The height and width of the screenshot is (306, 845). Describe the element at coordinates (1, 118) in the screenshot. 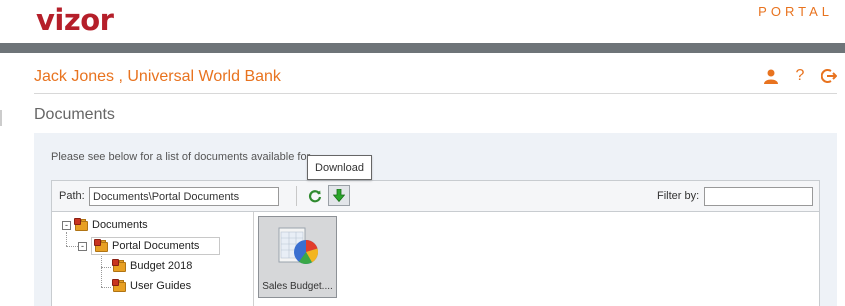

I see `scroll-marker` at that location.